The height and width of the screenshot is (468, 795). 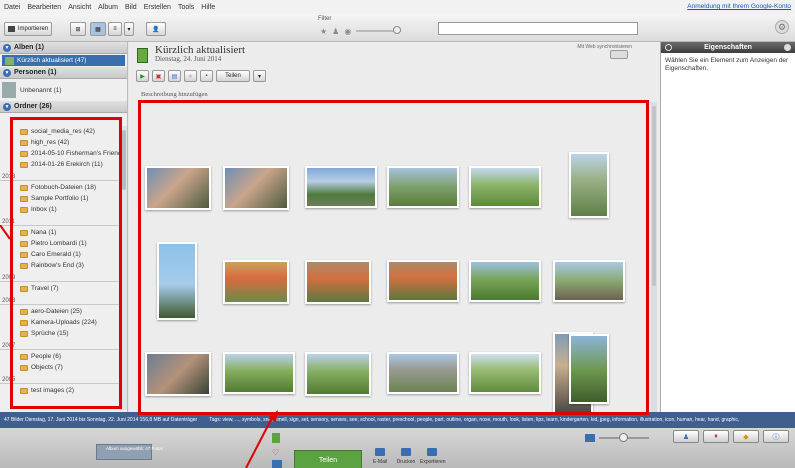 I want to click on menu-edit: Bearbeiten, so click(x=44, y=7).